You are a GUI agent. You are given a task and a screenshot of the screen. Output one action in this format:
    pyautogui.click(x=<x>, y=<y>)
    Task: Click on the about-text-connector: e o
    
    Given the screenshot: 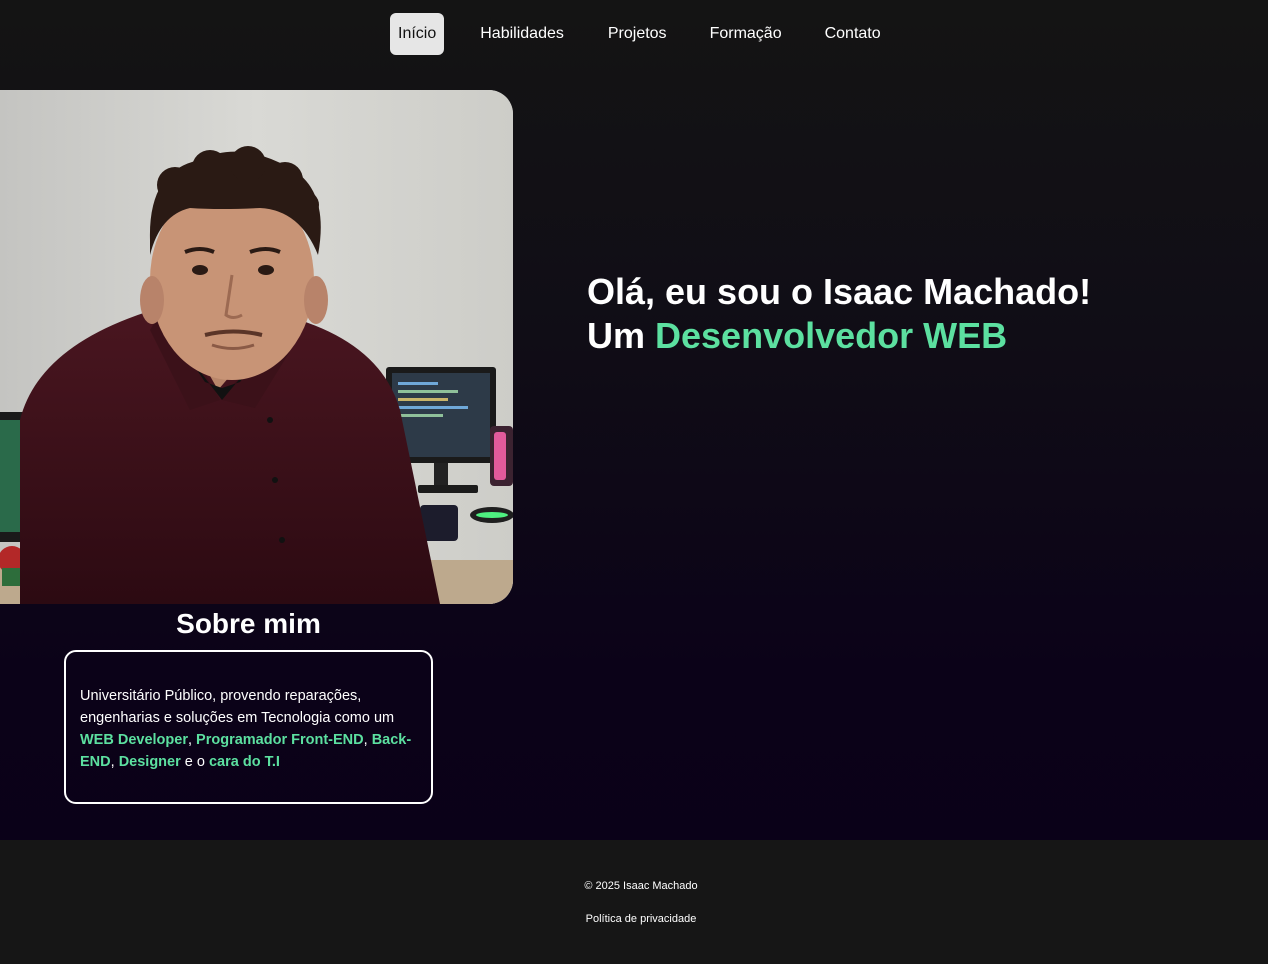 What is the action you would take?
    pyautogui.click(x=194, y=762)
    